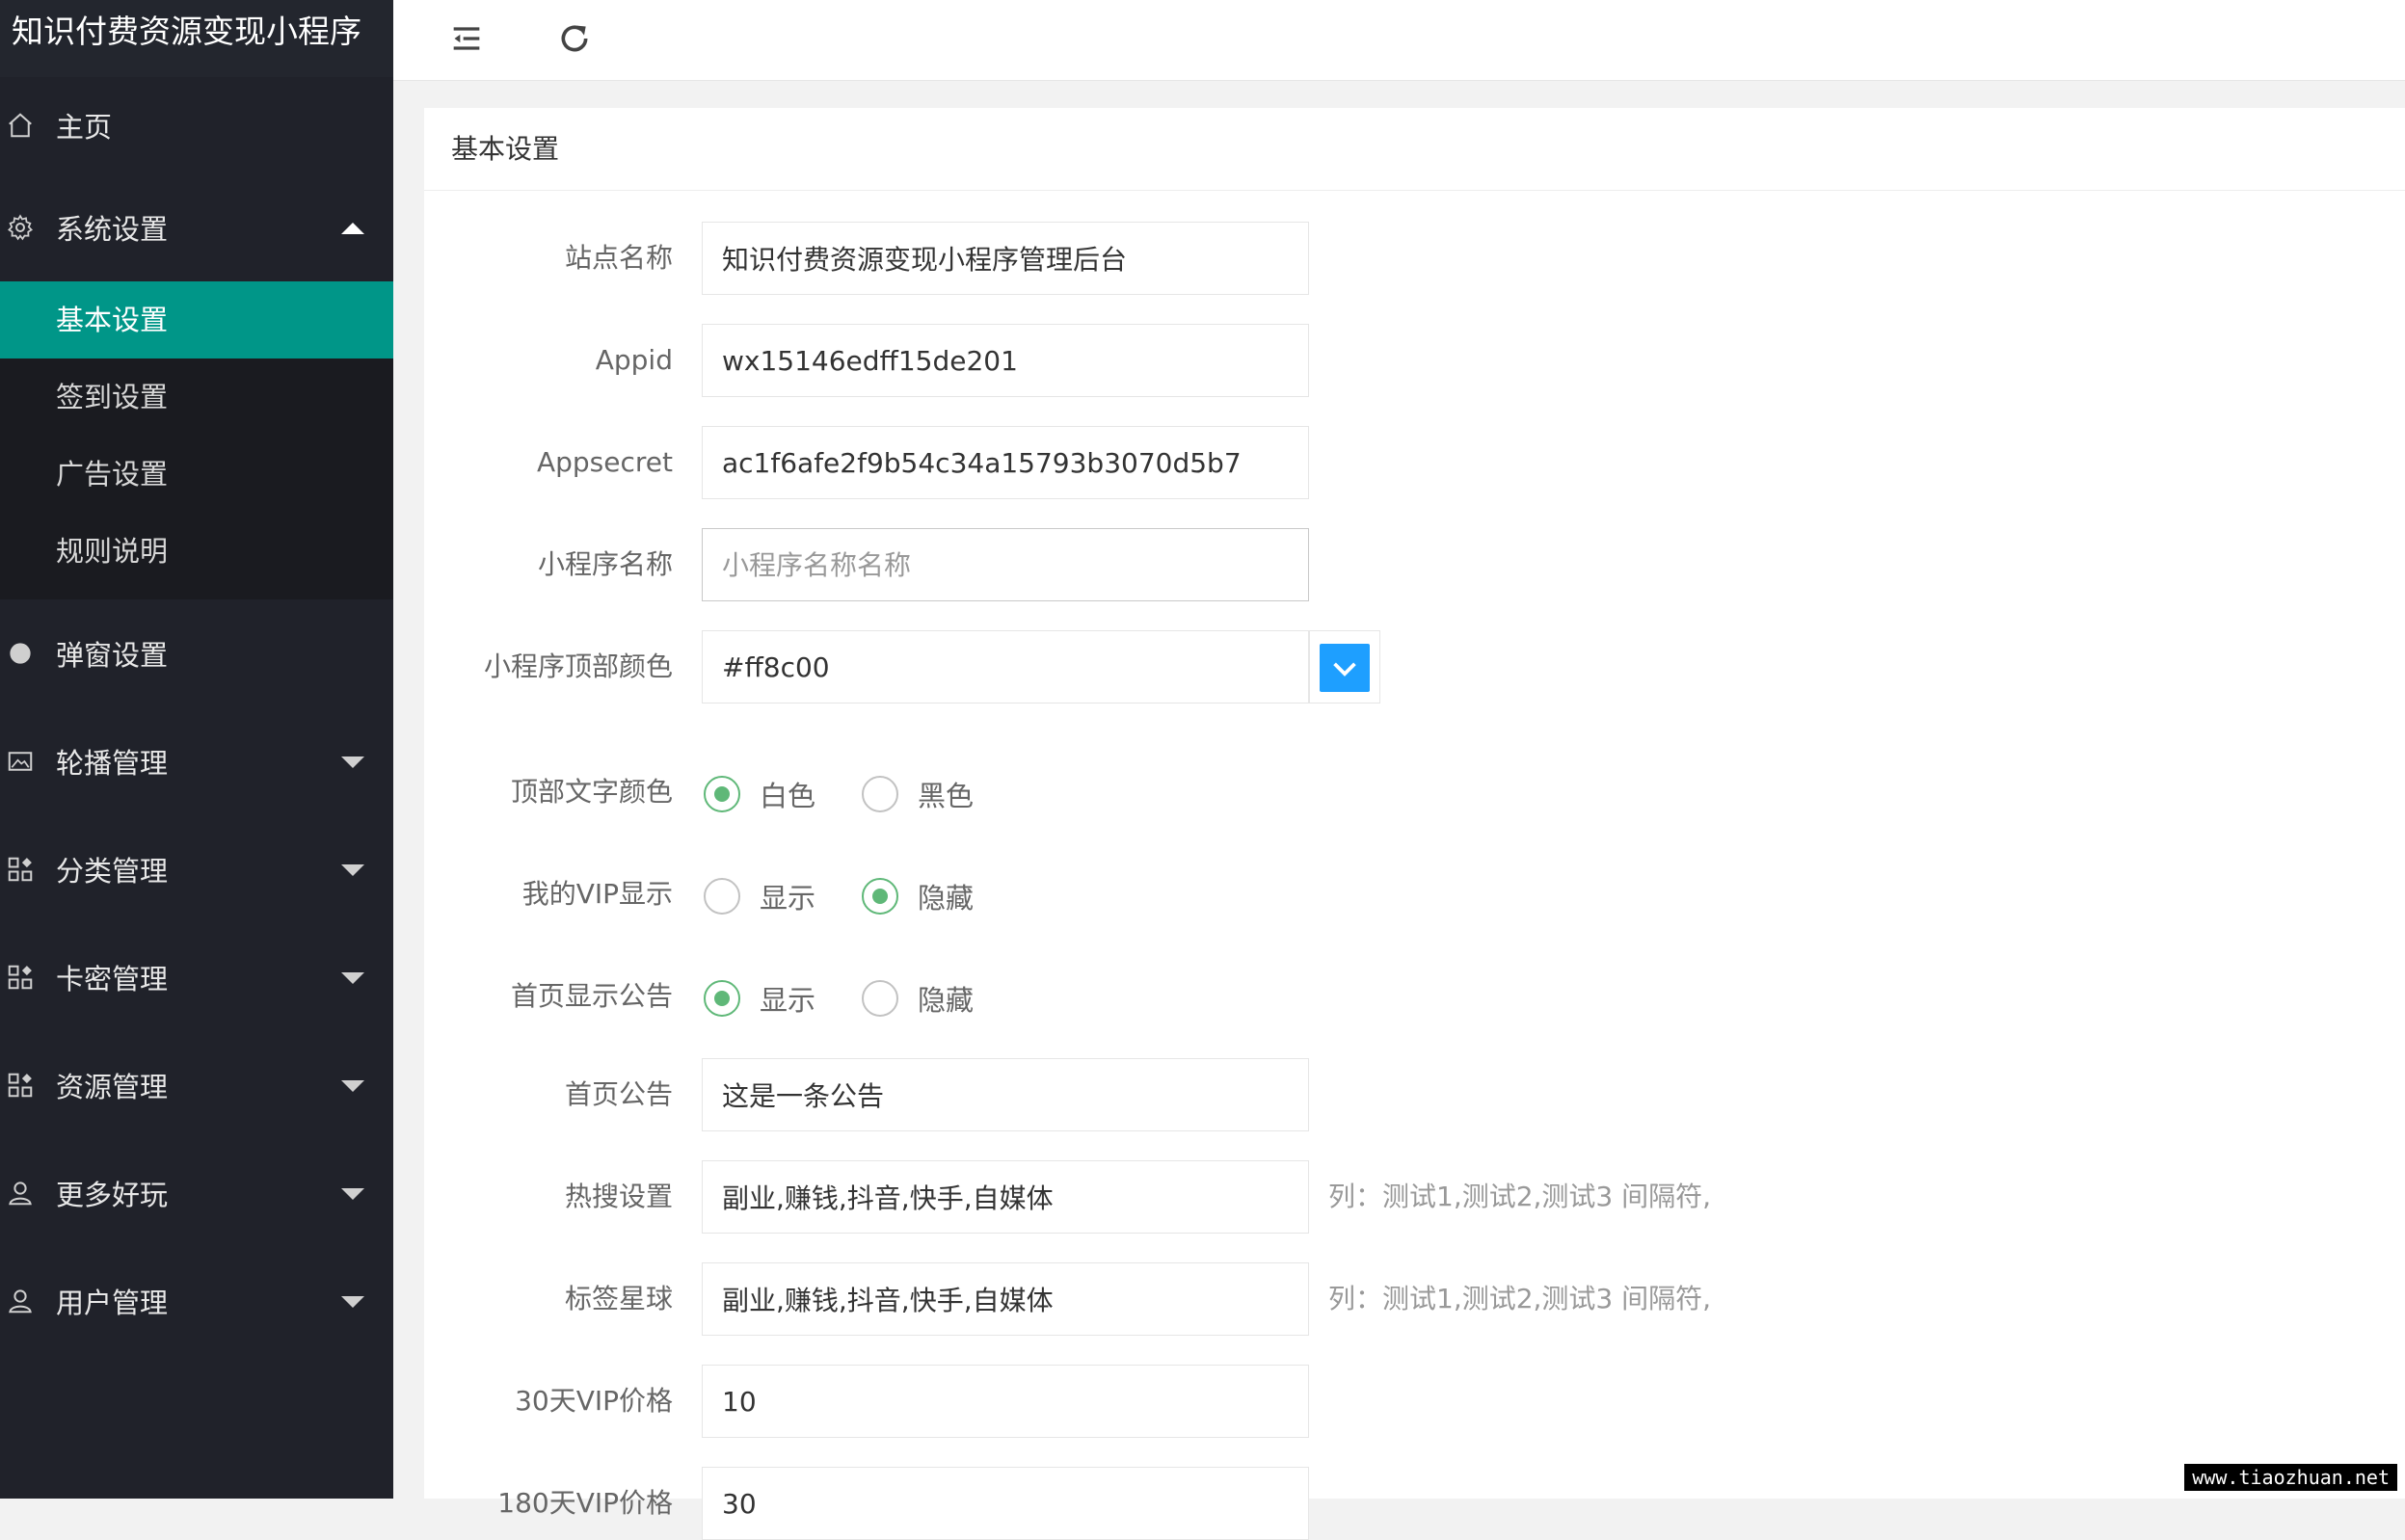  I want to click on radio-notice-hide: 隐藏, so click(918, 998).